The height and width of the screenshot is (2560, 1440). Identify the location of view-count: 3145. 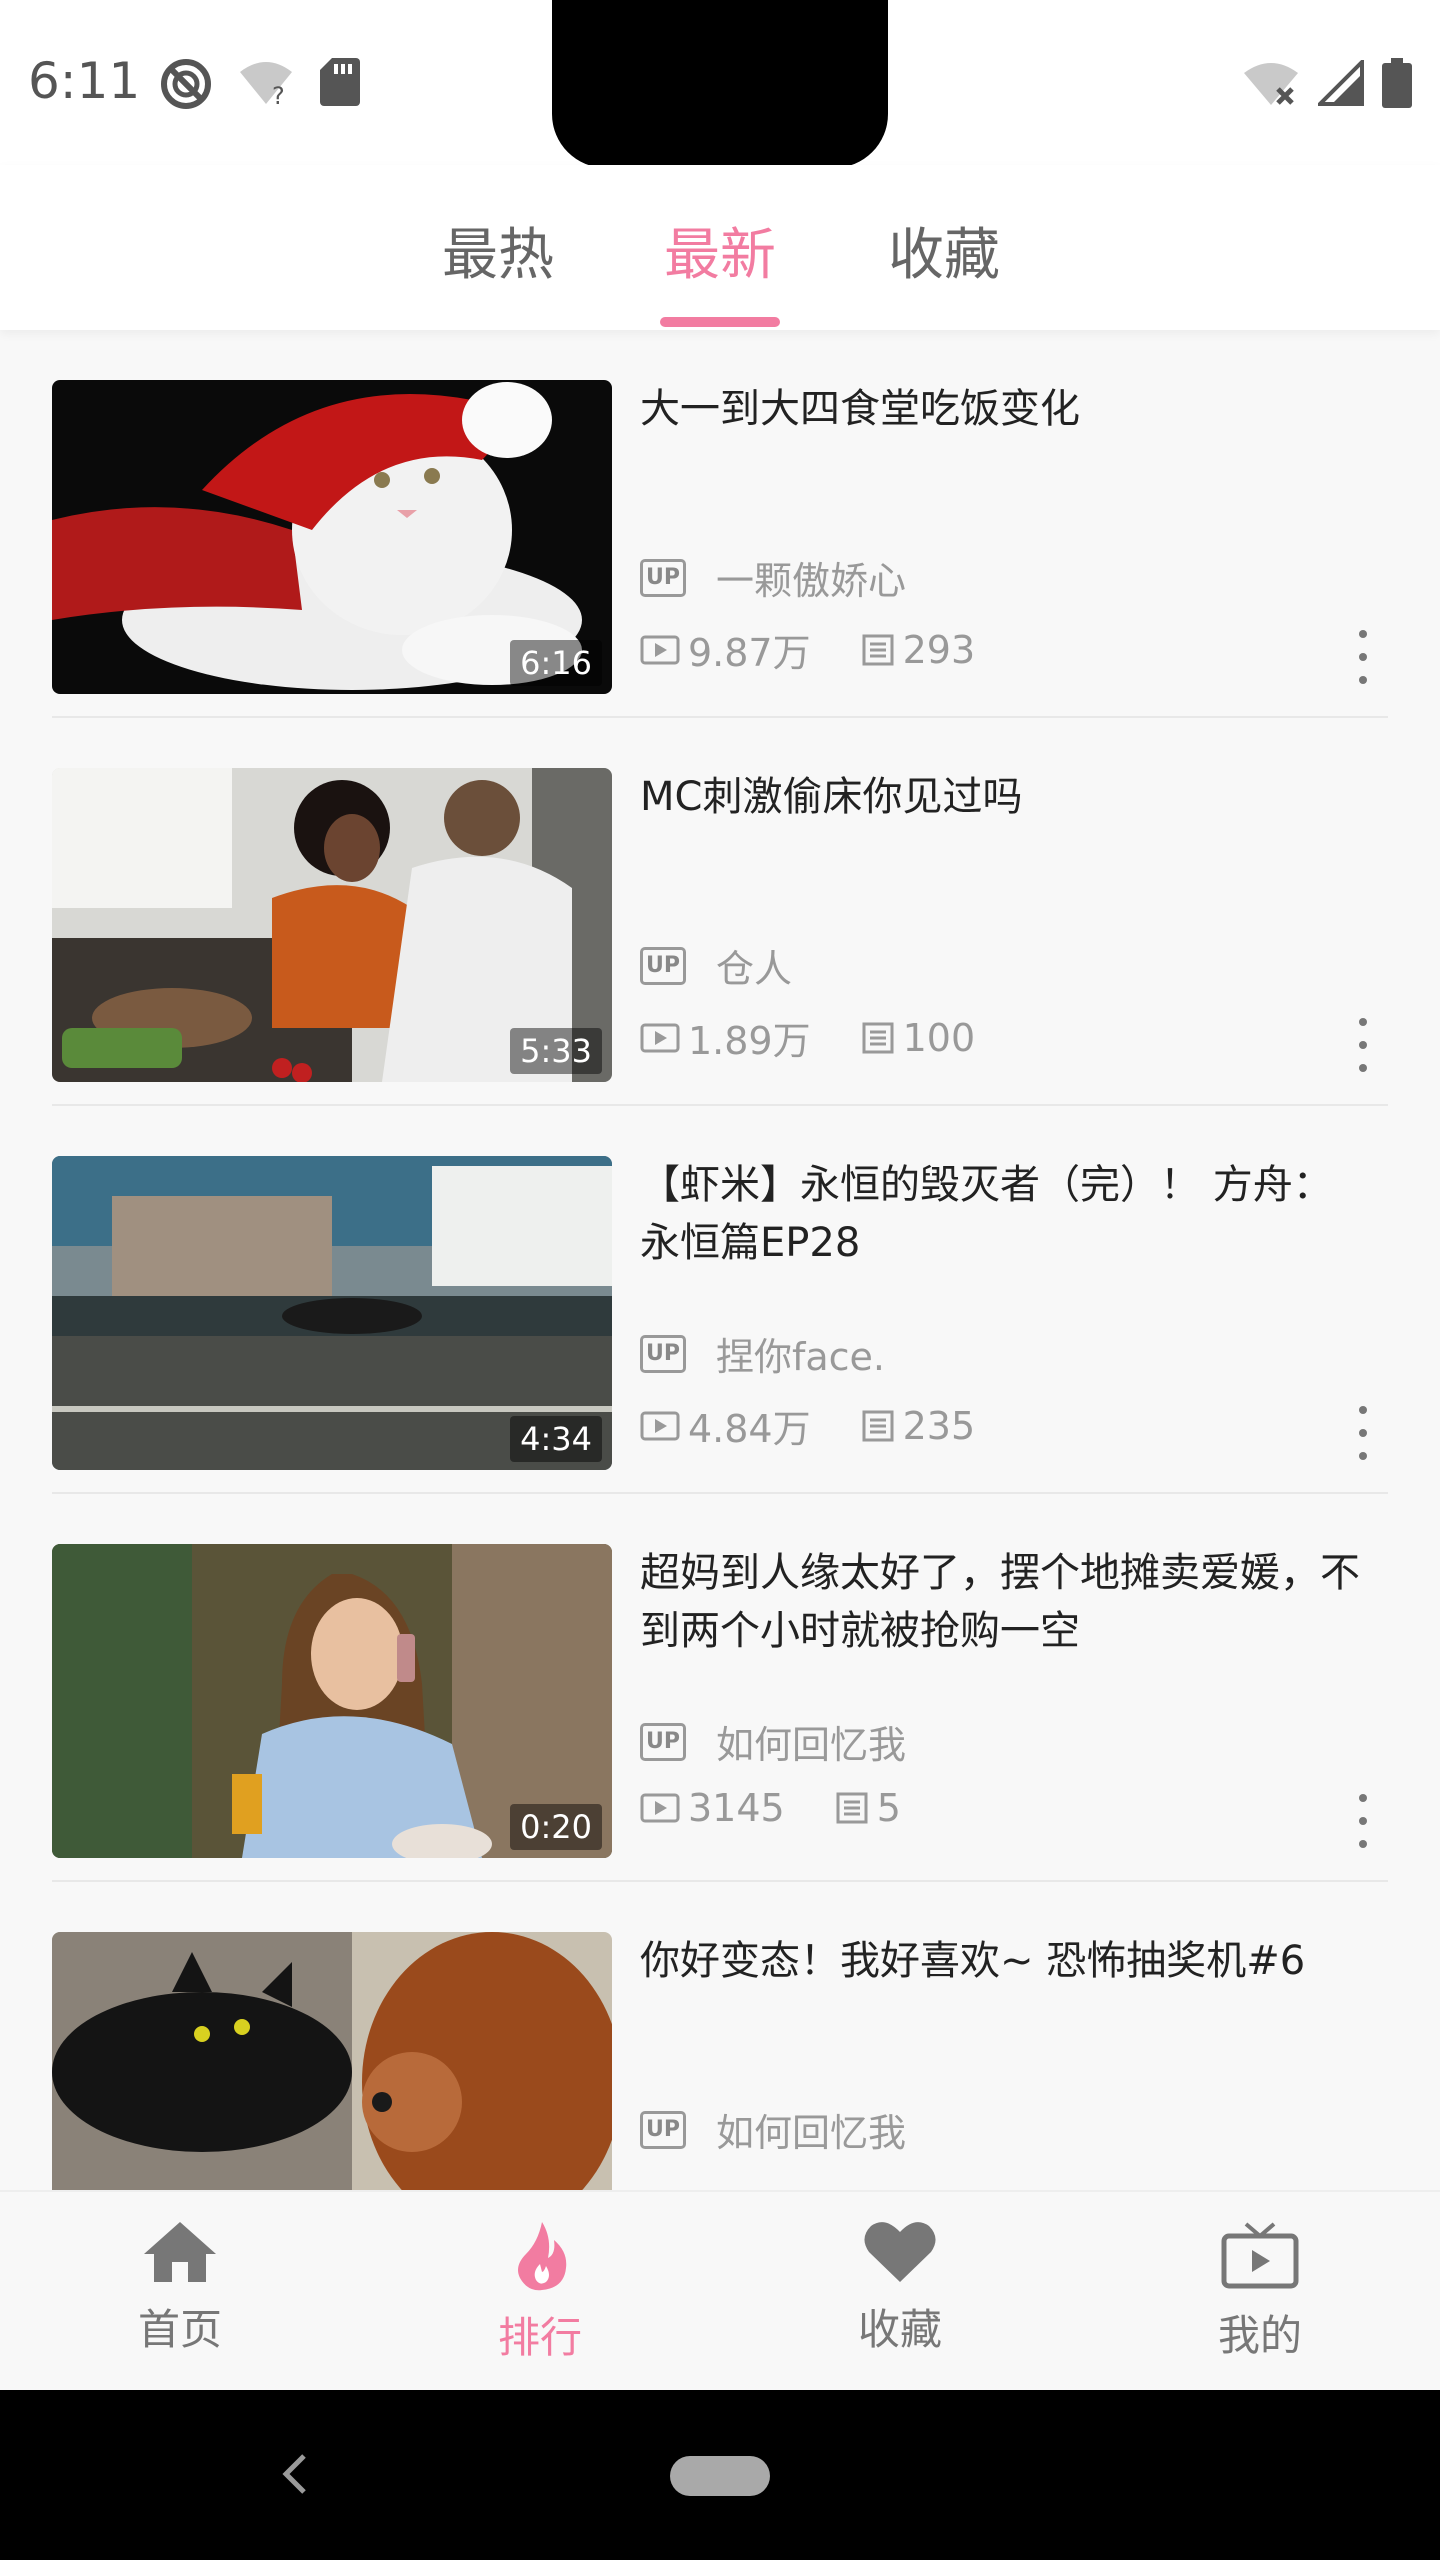
(712, 1808).